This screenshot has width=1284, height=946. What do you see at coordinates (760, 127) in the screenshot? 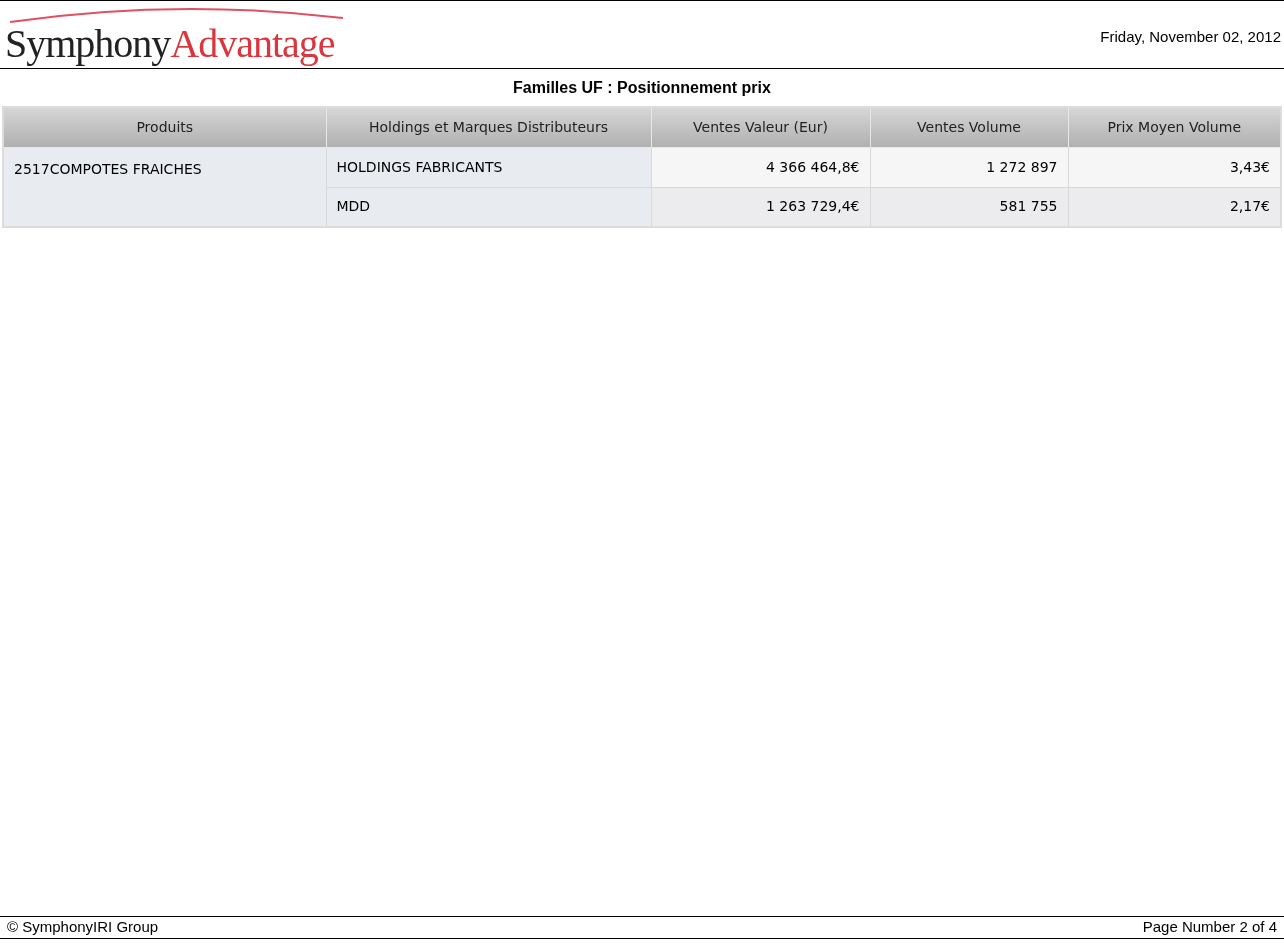
I see `column-header: Ventes Valeur (Eur)` at bounding box center [760, 127].